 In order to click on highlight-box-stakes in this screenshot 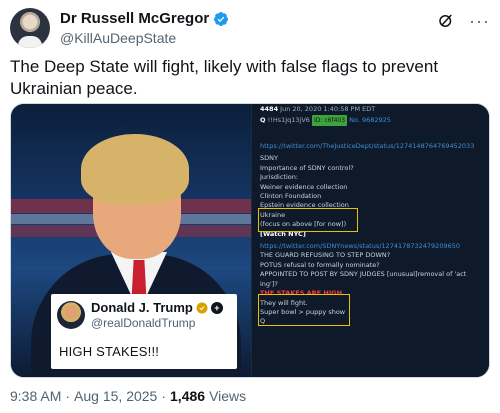, I will do `click(304, 310)`.